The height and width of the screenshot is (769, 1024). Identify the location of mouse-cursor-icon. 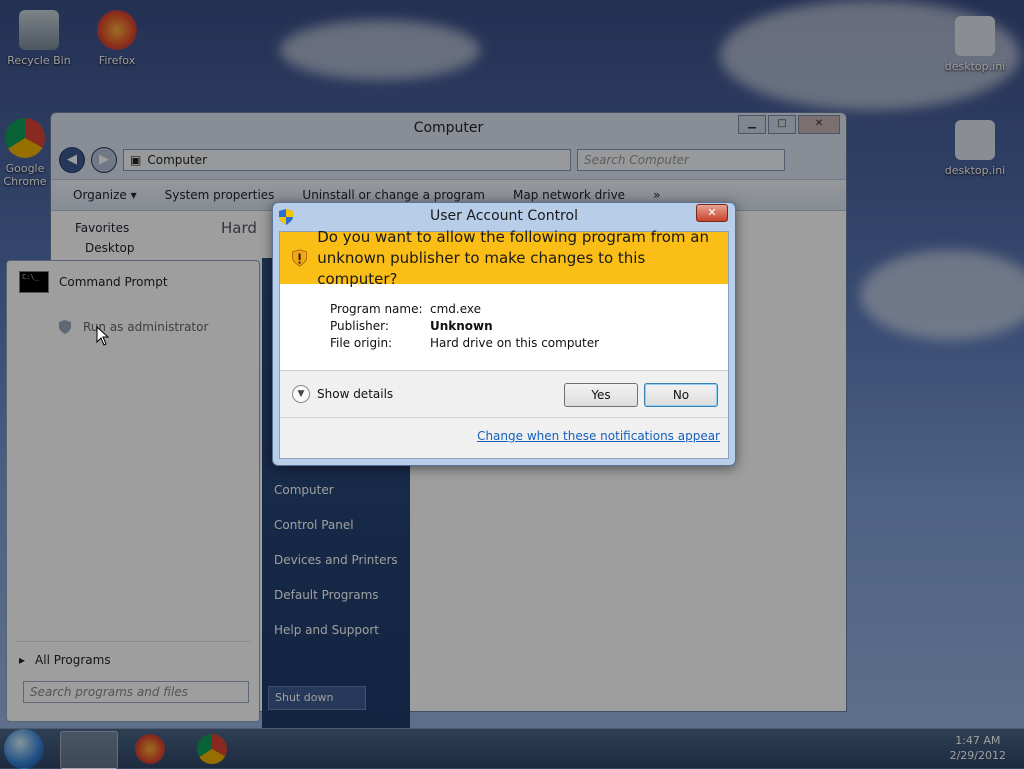
(103, 336).